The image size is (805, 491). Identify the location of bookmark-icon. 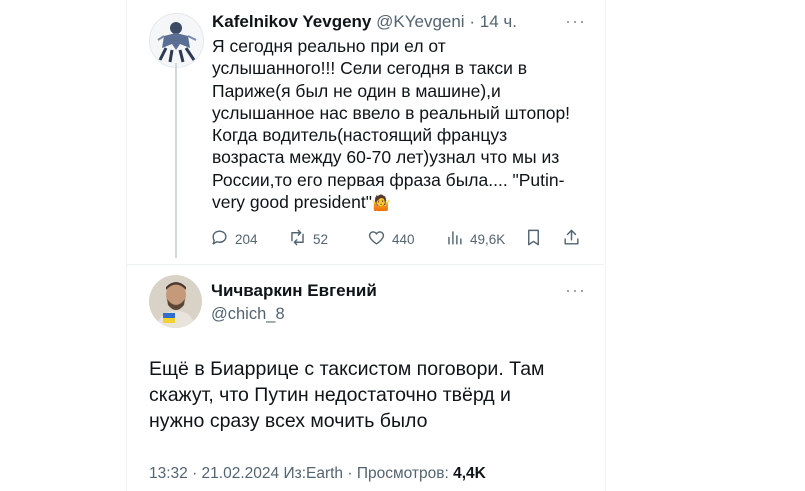
(533, 239).